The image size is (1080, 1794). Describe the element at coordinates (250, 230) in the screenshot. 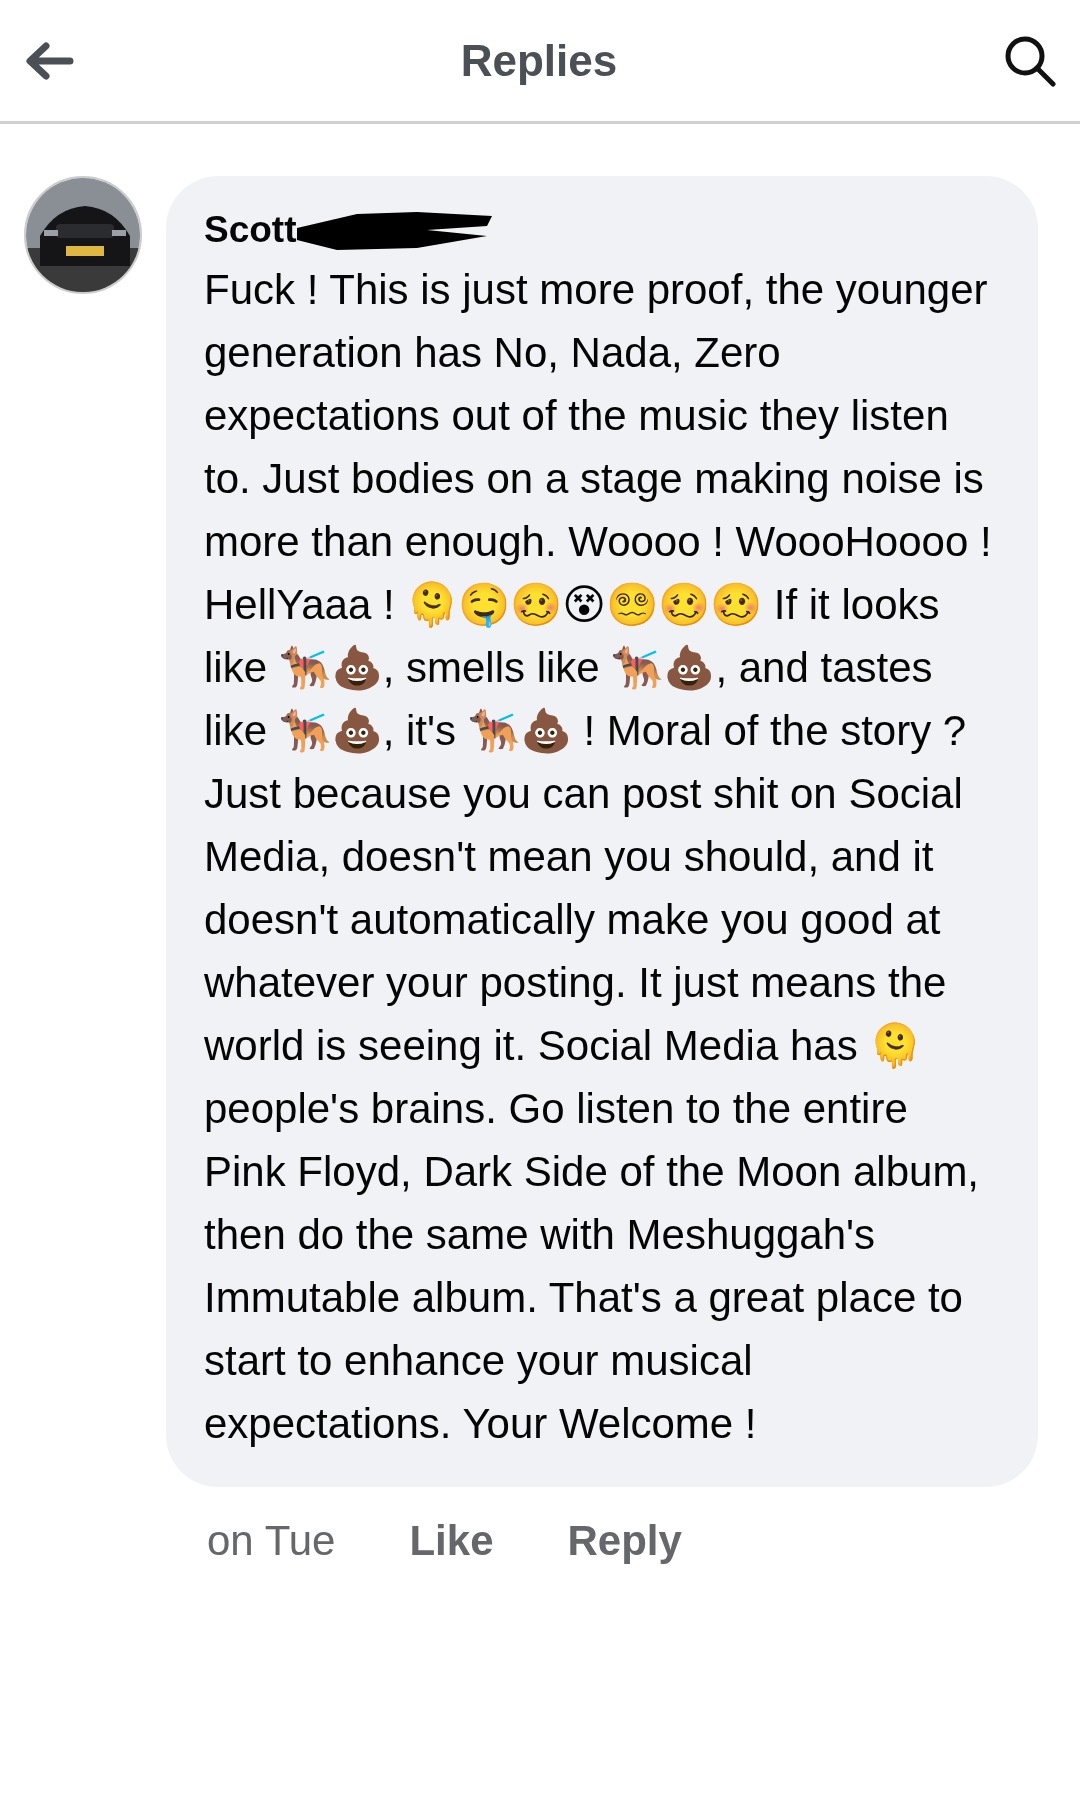

I see `author-name: Scott` at that location.